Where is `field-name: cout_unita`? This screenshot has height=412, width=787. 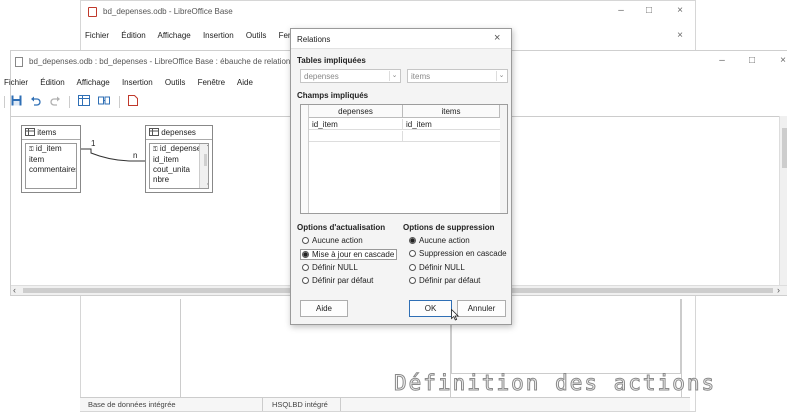
field-name: cout_unita is located at coordinates (171, 169).